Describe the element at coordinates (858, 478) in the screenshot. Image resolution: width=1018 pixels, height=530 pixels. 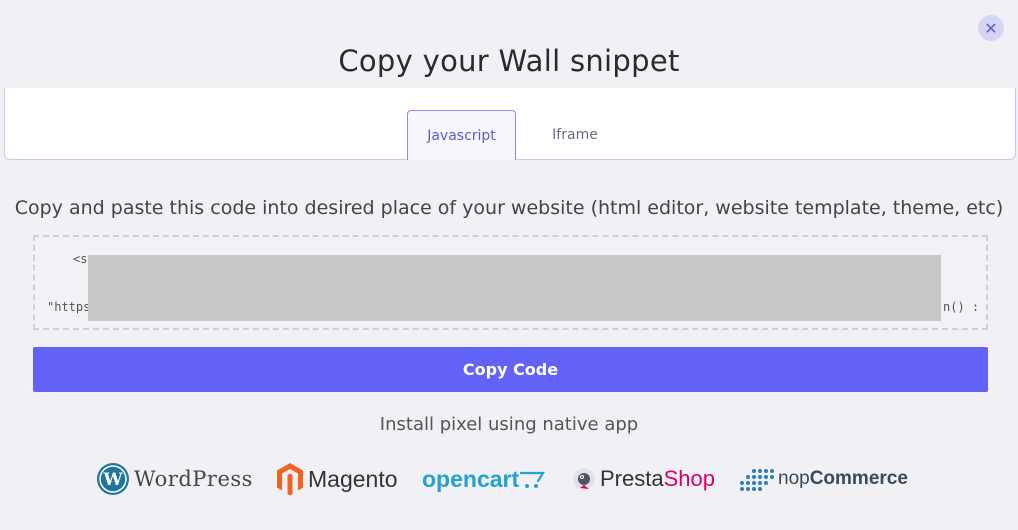
I see `nopcommerce-label-commerce: Commerce` at that location.